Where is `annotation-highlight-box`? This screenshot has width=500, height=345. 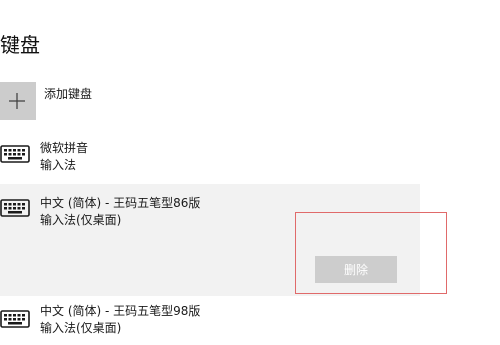
annotation-highlight-box is located at coordinates (371, 253).